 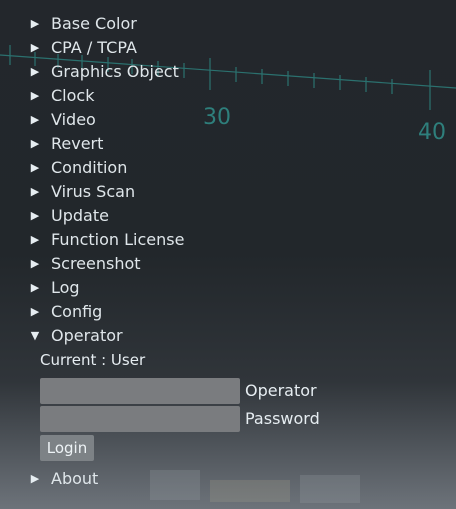 I want to click on menu-item-about: ▶ About, so click(x=228, y=479).